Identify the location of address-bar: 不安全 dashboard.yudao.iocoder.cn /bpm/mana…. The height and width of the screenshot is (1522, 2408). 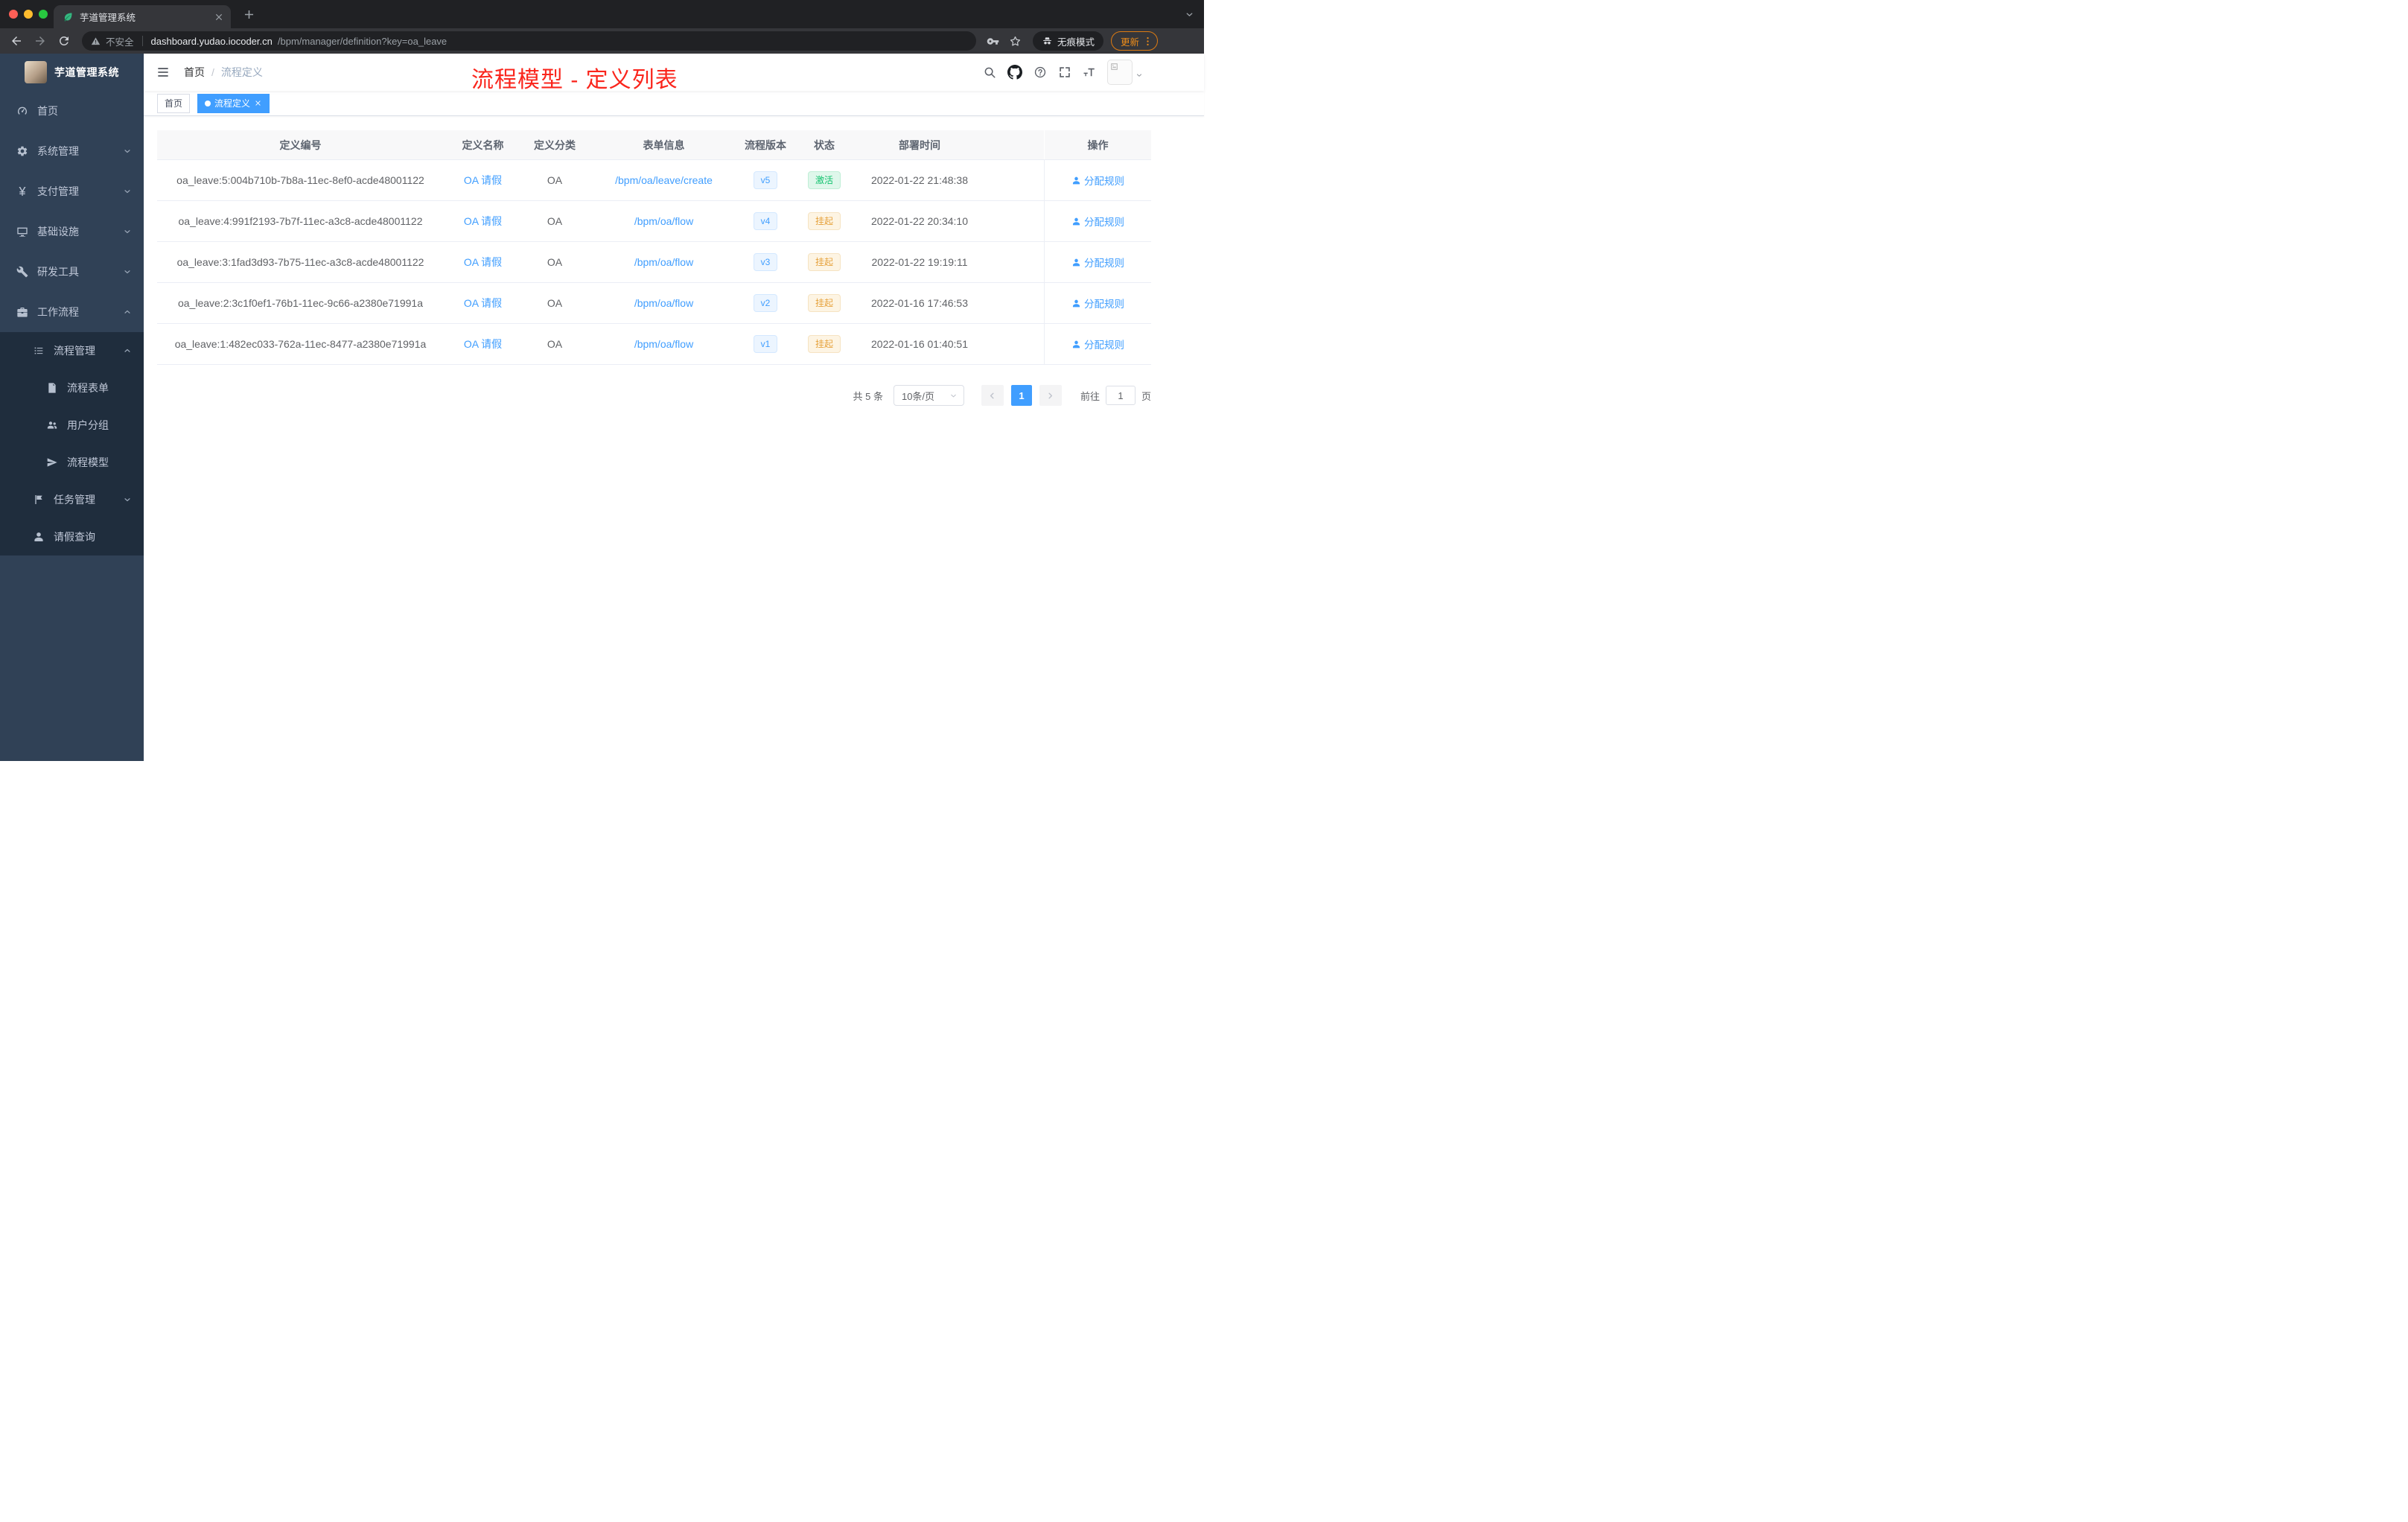
(529, 41).